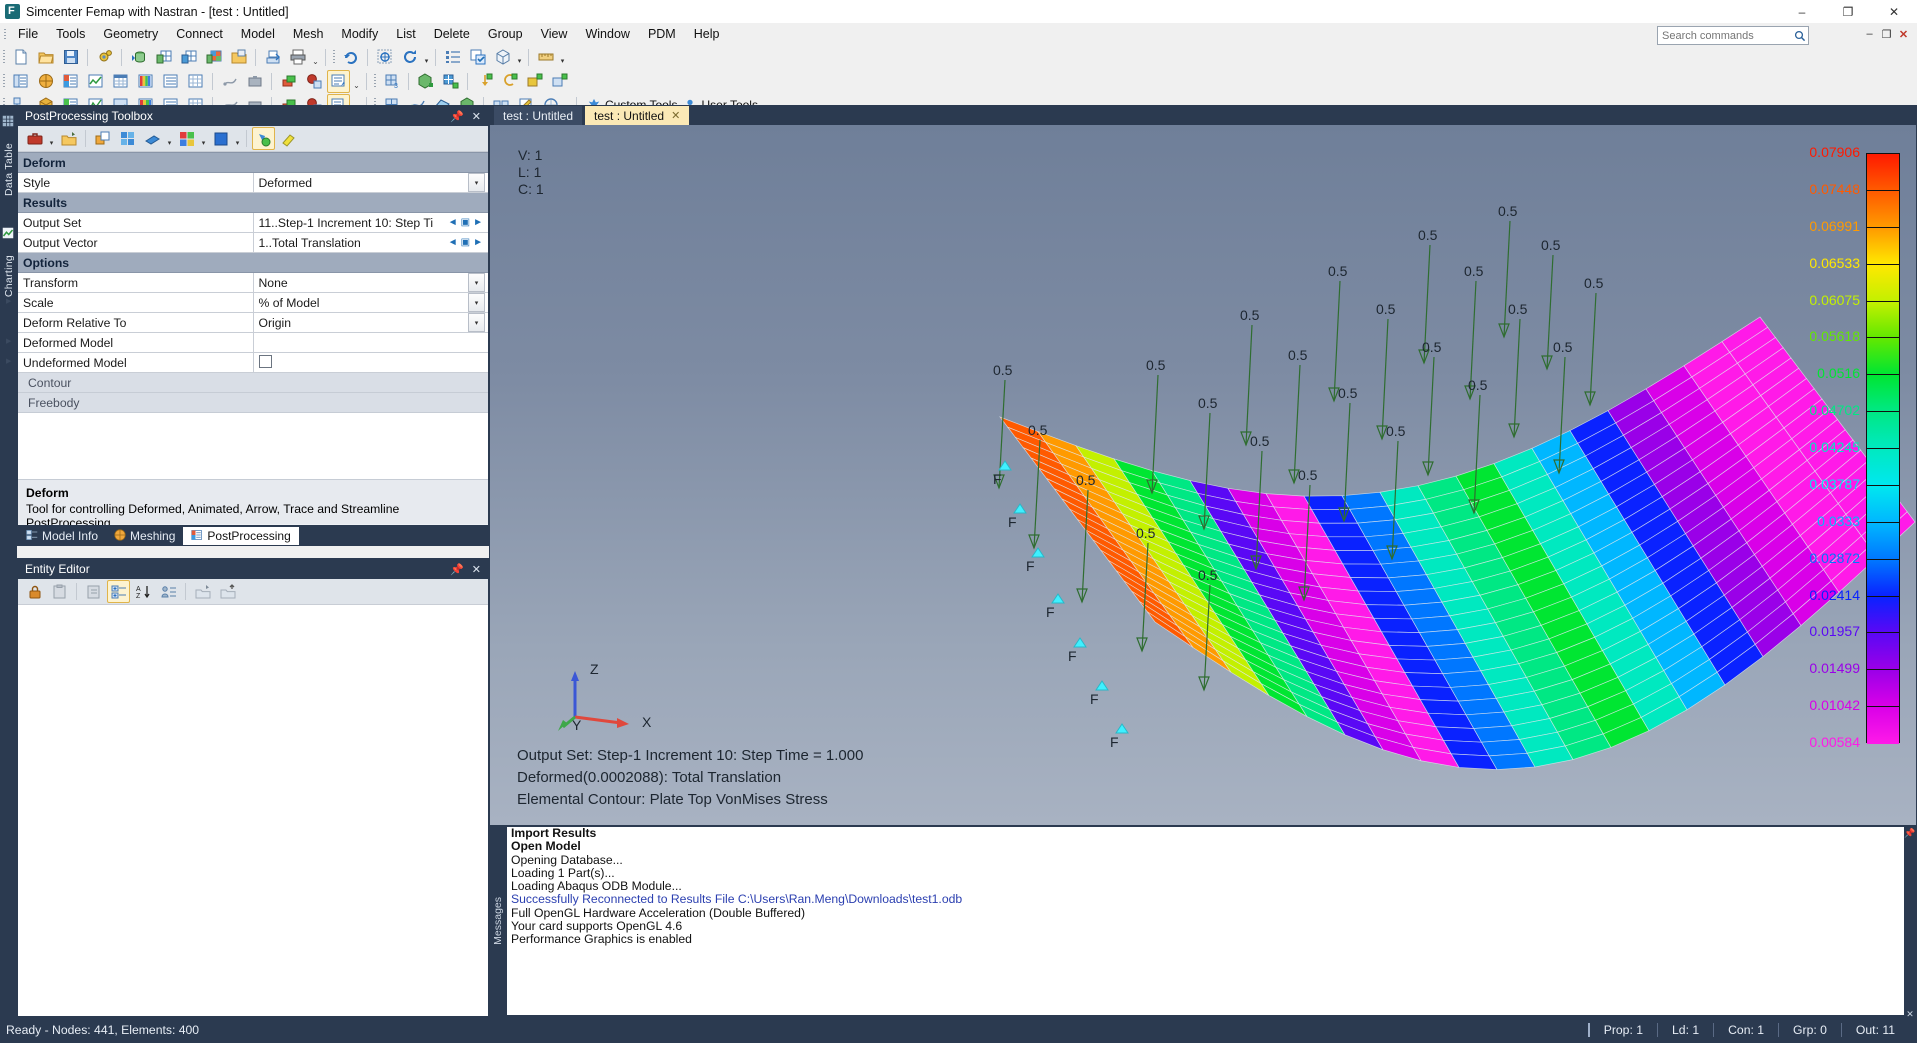 Image resolution: width=1917 pixels, height=1043 pixels. What do you see at coordinates (203, 139) in the screenshot?
I see `palette-tool-dropdown-icon: ▾` at bounding box center [203, 139].